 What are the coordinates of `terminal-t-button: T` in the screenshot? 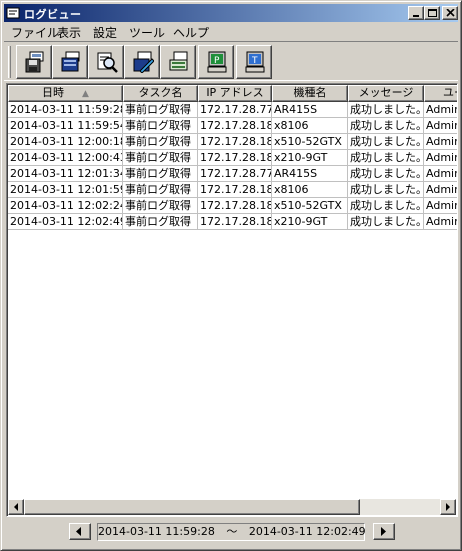 It's located at (254, 62).